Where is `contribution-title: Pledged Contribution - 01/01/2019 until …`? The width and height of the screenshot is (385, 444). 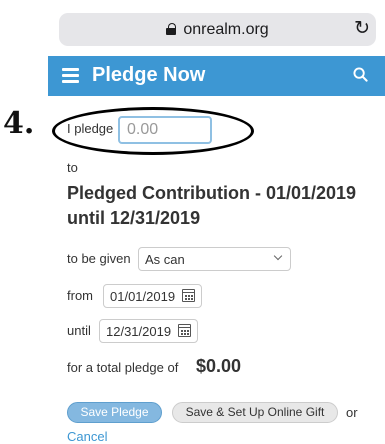
contribution-title: Pledged Contribution - 01/01/2019 until … is located at coordinates (212, 205).